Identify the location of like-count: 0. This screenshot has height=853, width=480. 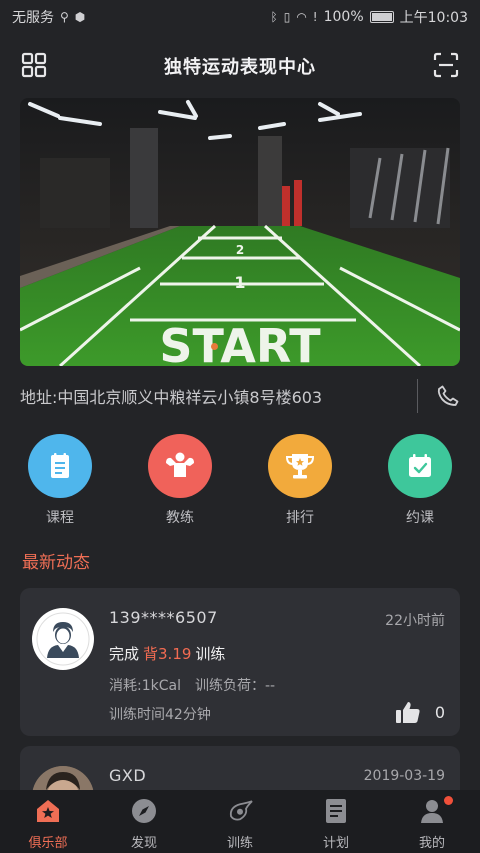
(439, 712).